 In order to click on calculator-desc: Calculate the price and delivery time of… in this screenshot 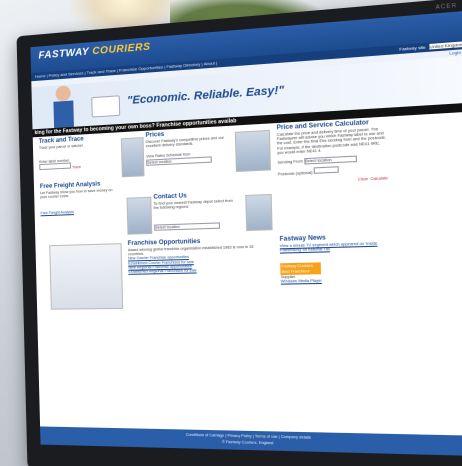, I will do `click(331, 140)`.